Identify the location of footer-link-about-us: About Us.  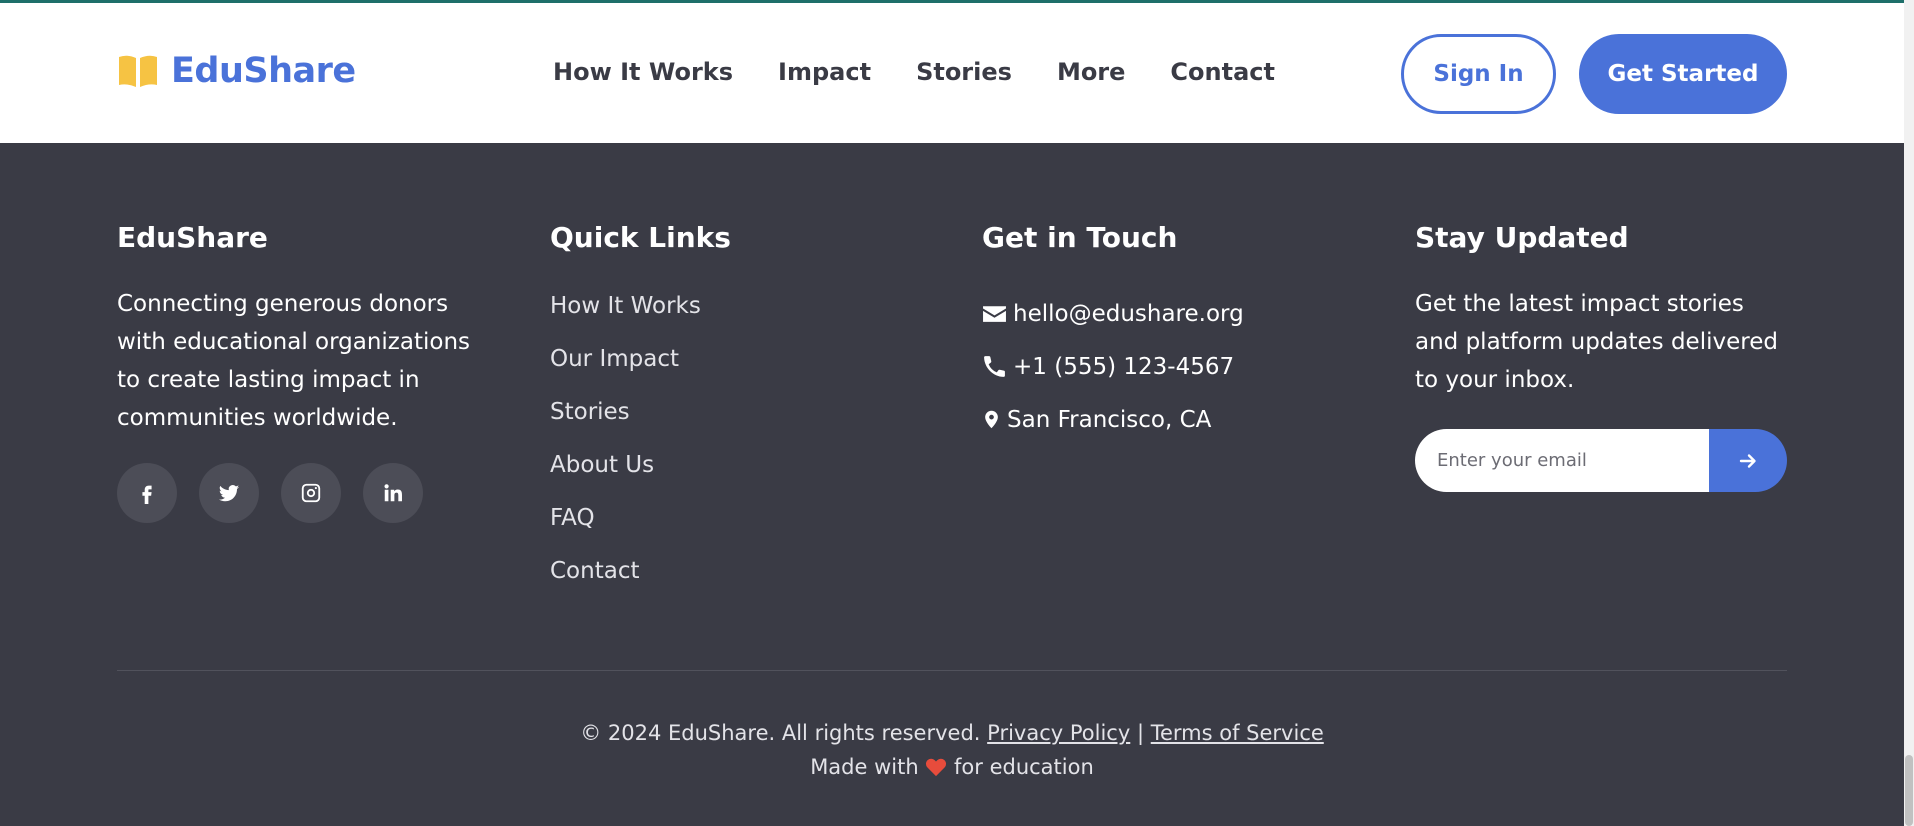
(640, 472).